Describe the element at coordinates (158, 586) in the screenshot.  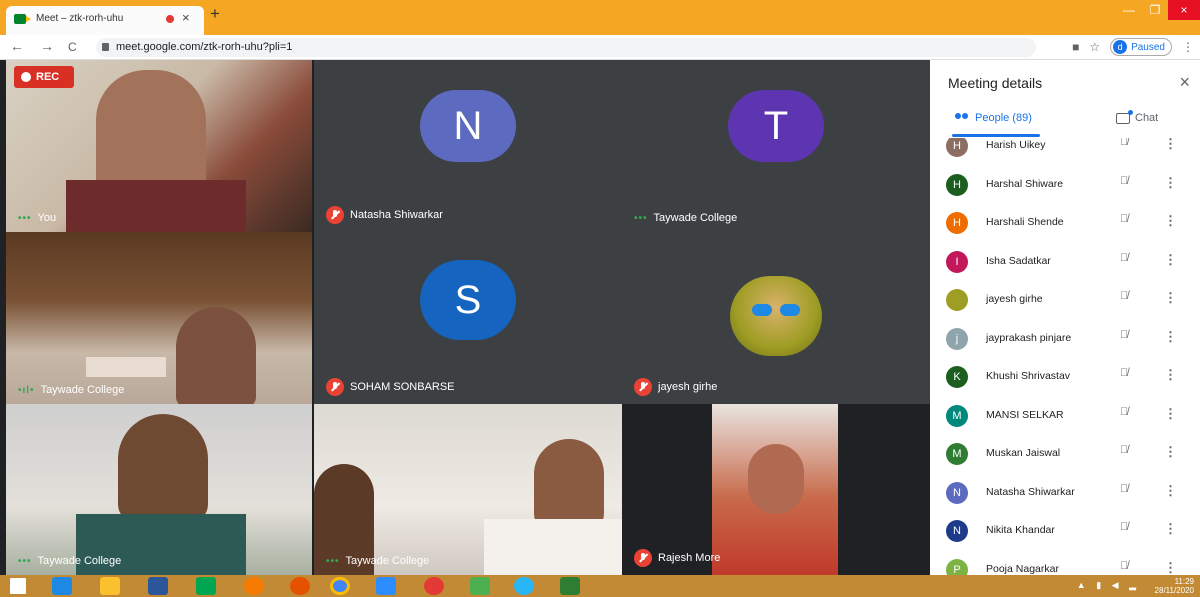
I see `word-icon` at that location.